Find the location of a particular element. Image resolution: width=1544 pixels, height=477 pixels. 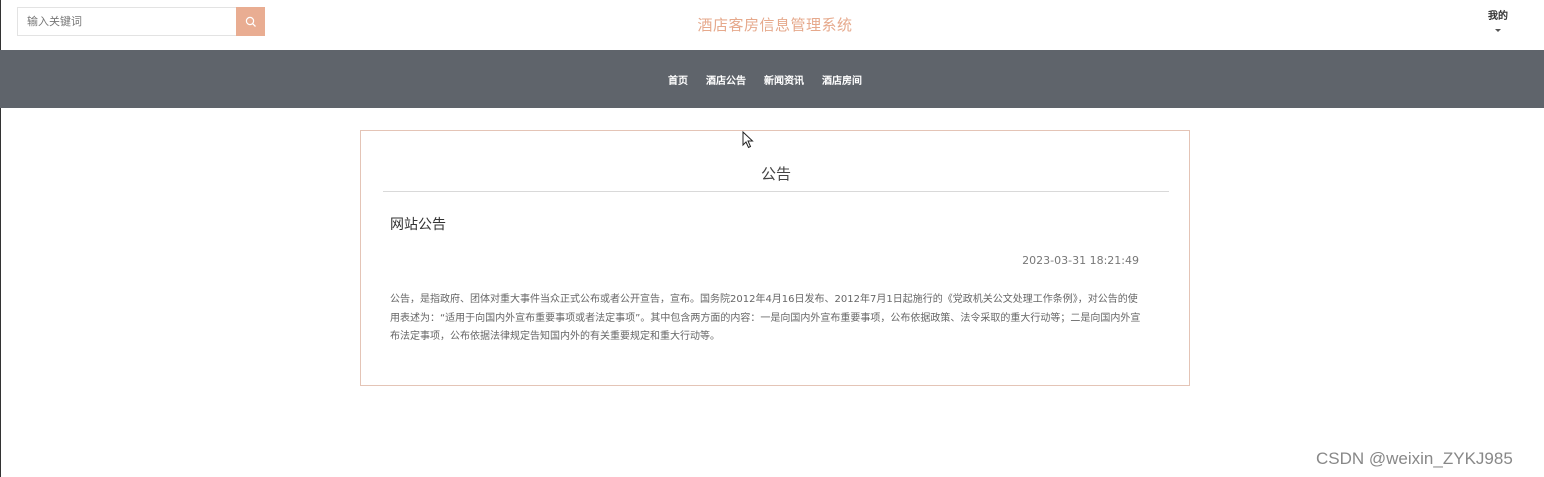

nav-item-home: 首页 is located at coordinates (678, 79).